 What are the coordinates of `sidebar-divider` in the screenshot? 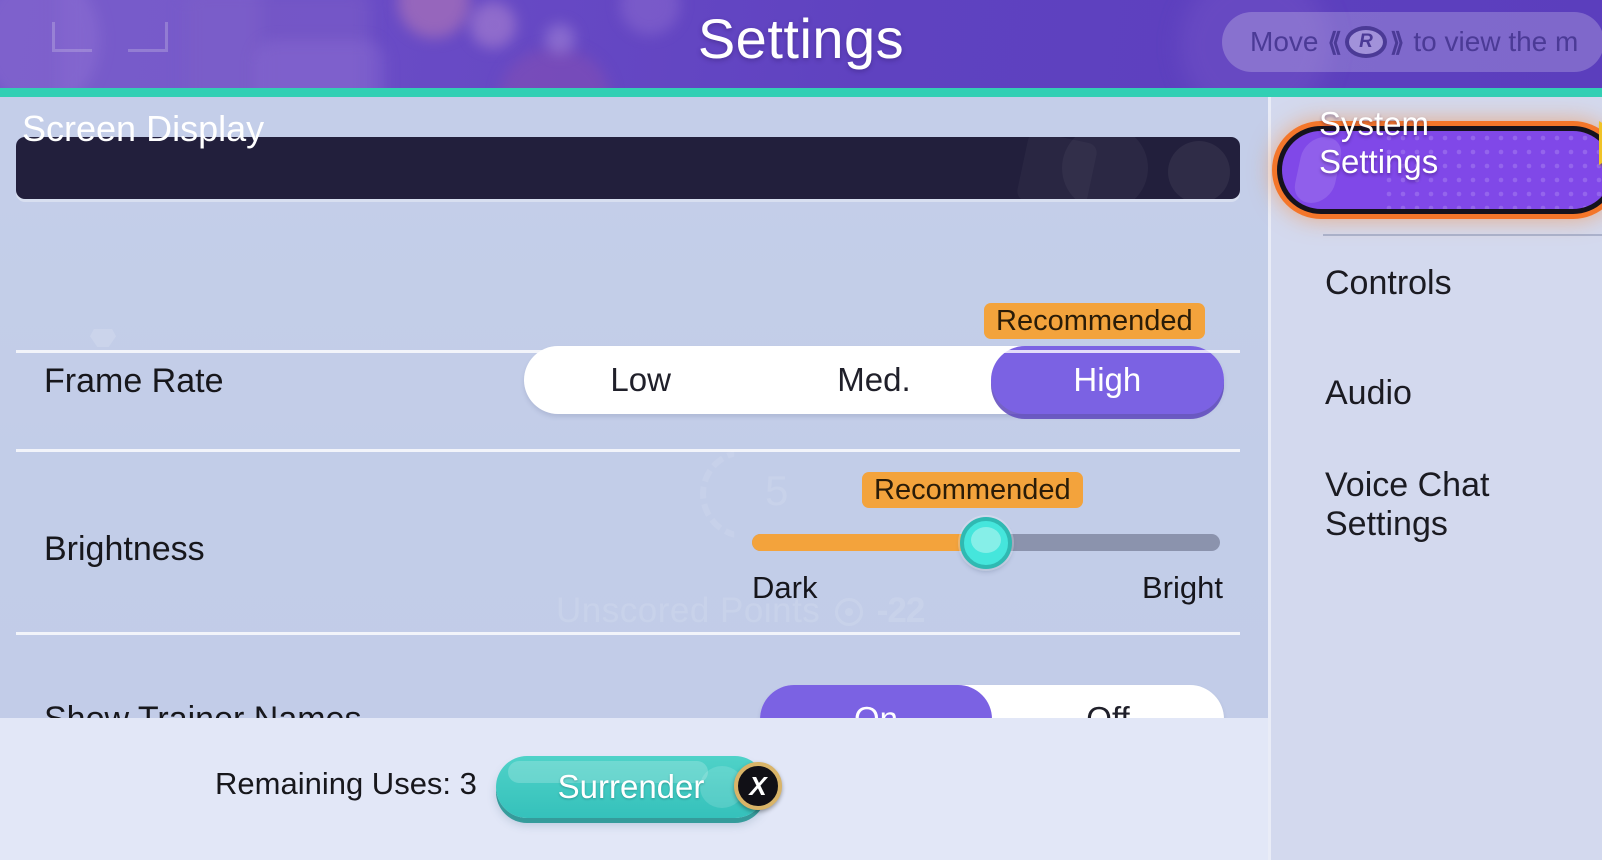 It's located at (1462, 235).